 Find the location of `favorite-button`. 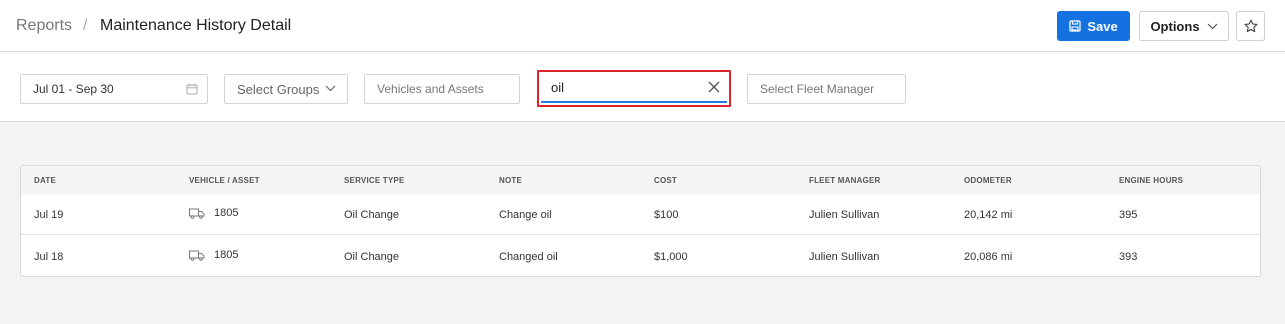

favorite-button is located at coordinates (1250, 26).